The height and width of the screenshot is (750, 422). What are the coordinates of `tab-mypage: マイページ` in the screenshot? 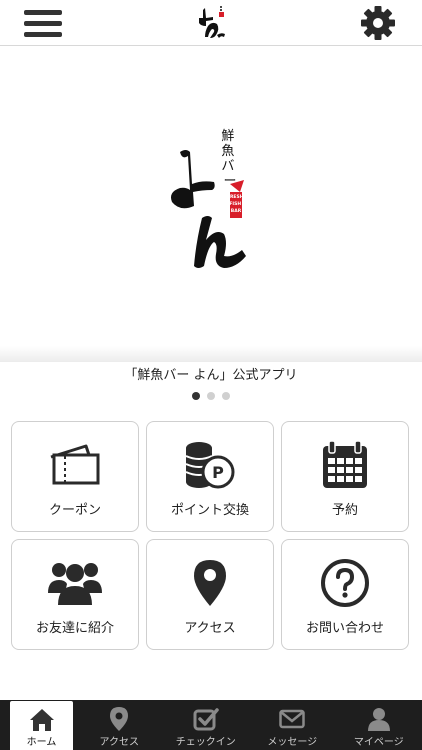 It's located at (379, 725).